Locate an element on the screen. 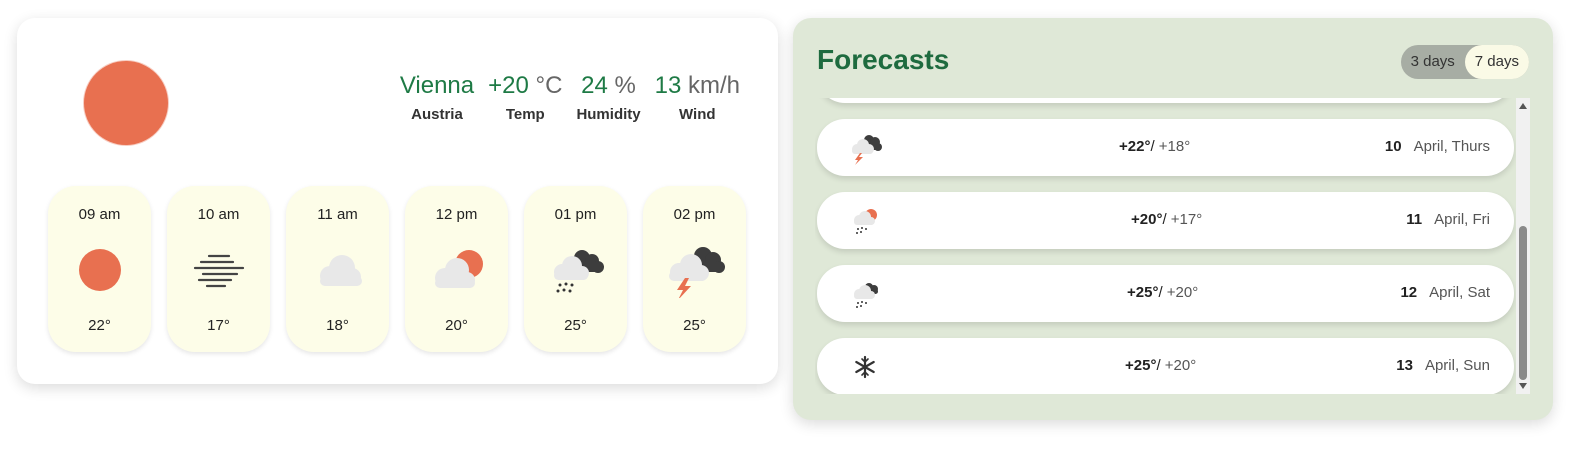 The height and width of the screenshot is (452, 1587). hour-card: 01 pm 25° is located at coordinates (575, 269).